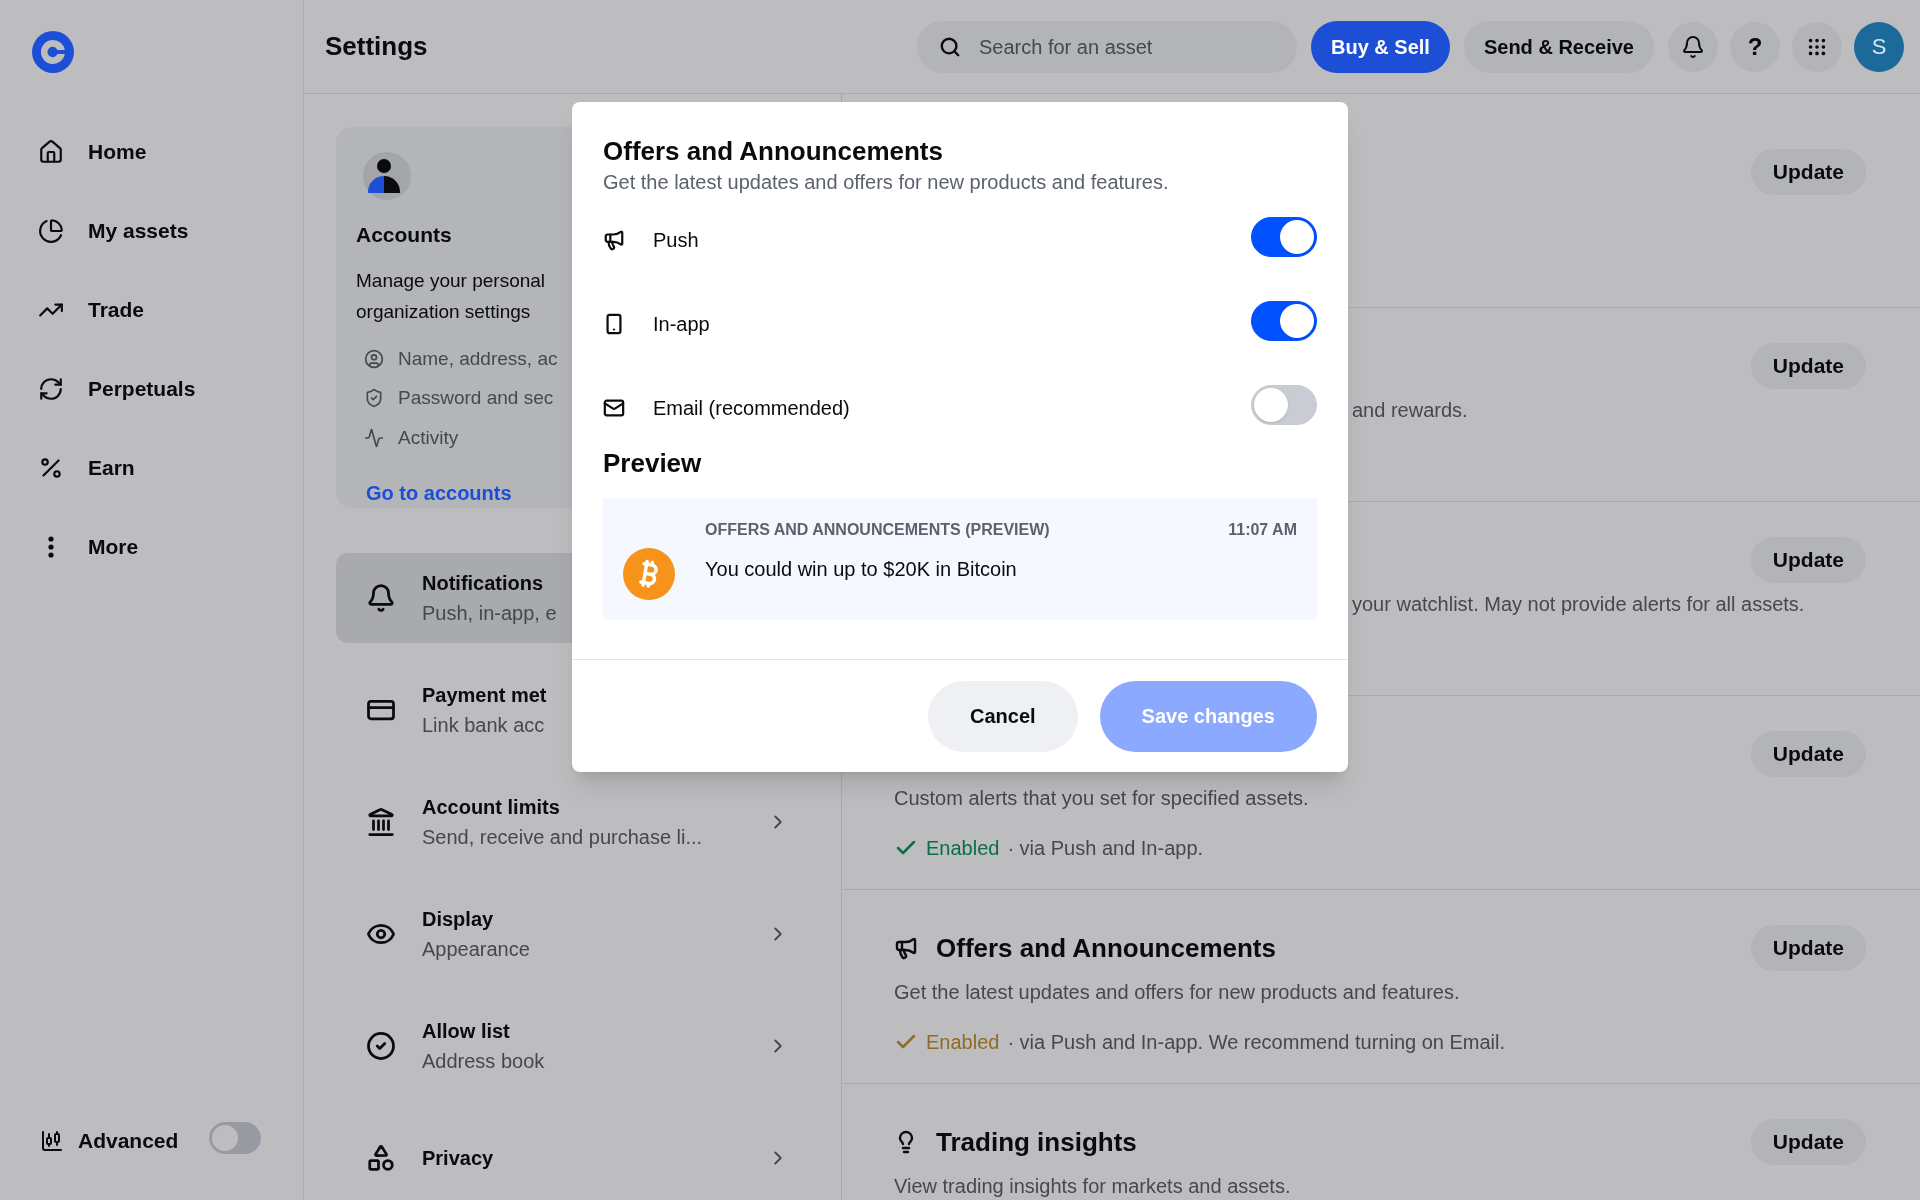 The width and height of the screenshot is (1920, 1200). Describe the element at coordinates (376, 46) in the screenshot. I see `page-title: Settings` at that location.